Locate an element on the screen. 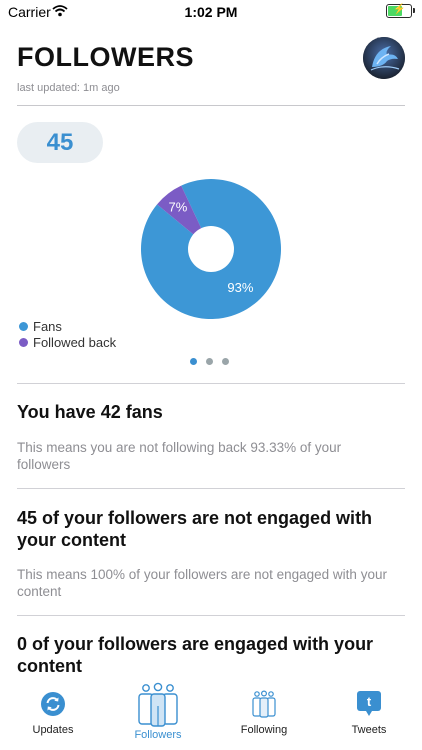 This screenshot has height=750, width=422. tab-tweets: t Tweets is located at coordinates (369, 714).